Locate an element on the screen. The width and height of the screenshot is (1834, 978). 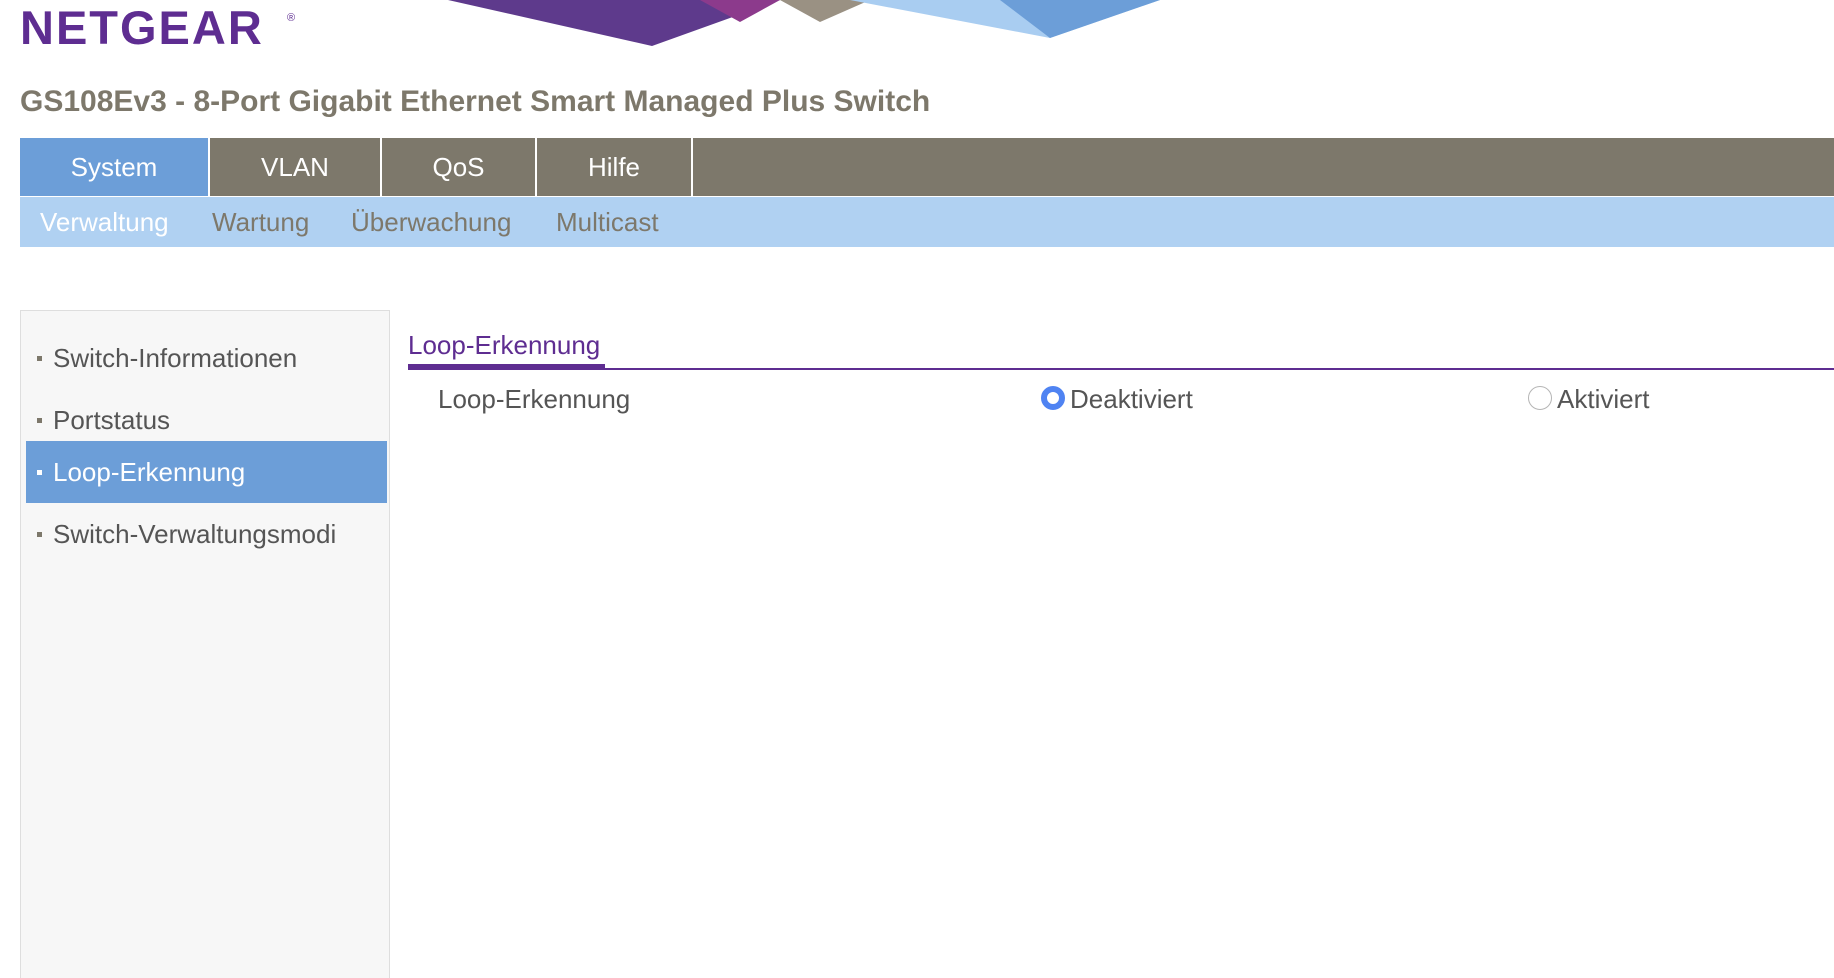
header-banner-graphic is located at coordinates (804, 23).